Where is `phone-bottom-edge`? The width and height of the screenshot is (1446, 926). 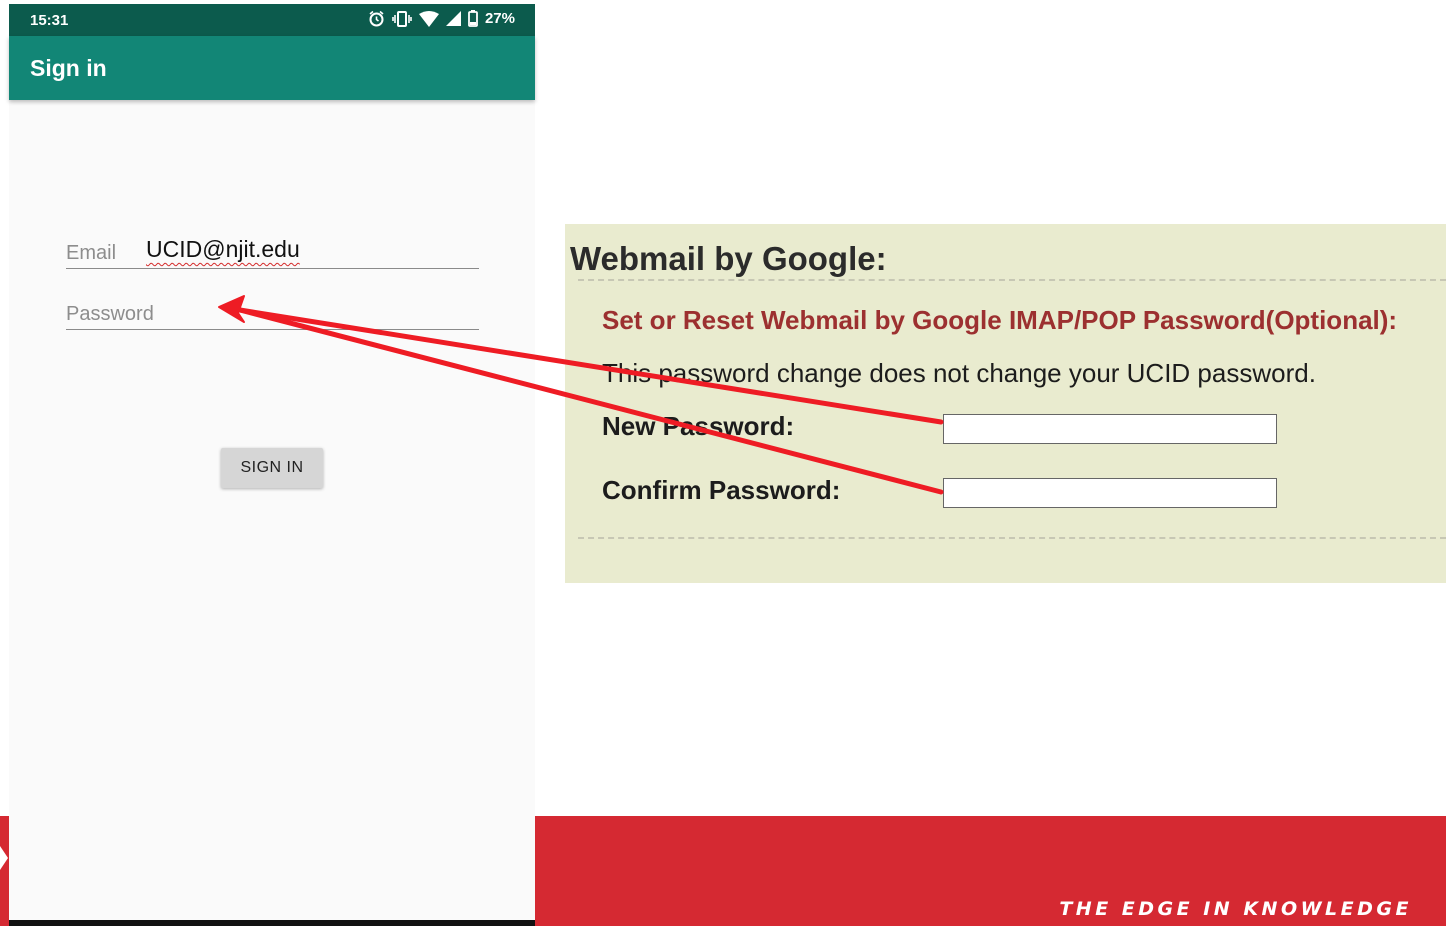
phone-bottom-edge is located at coordinates (272, 923).